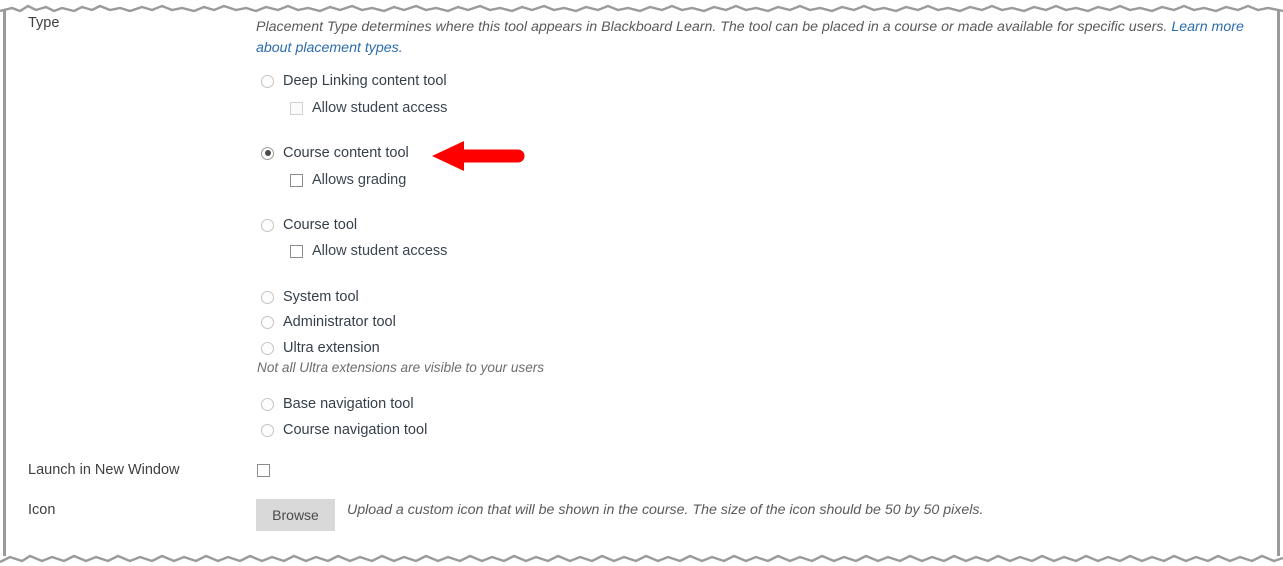 This screenshot has width=1283, height=566. What do you see at coordinates (104, 470) in the screenshot?
I see `launch-in-new-window-label: Launch in New Window` at bounding box center [104, 470].